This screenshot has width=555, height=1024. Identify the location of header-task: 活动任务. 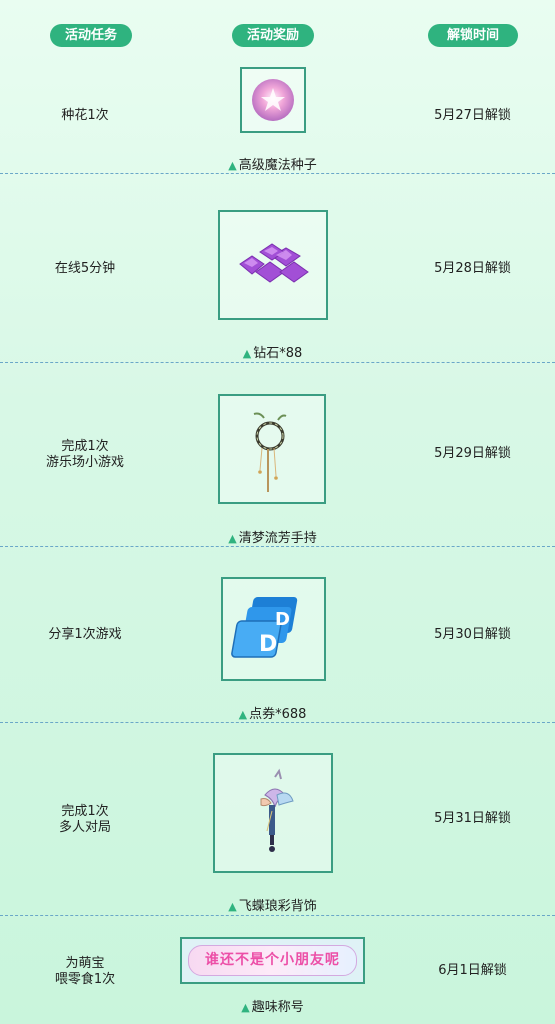
(91, 35).